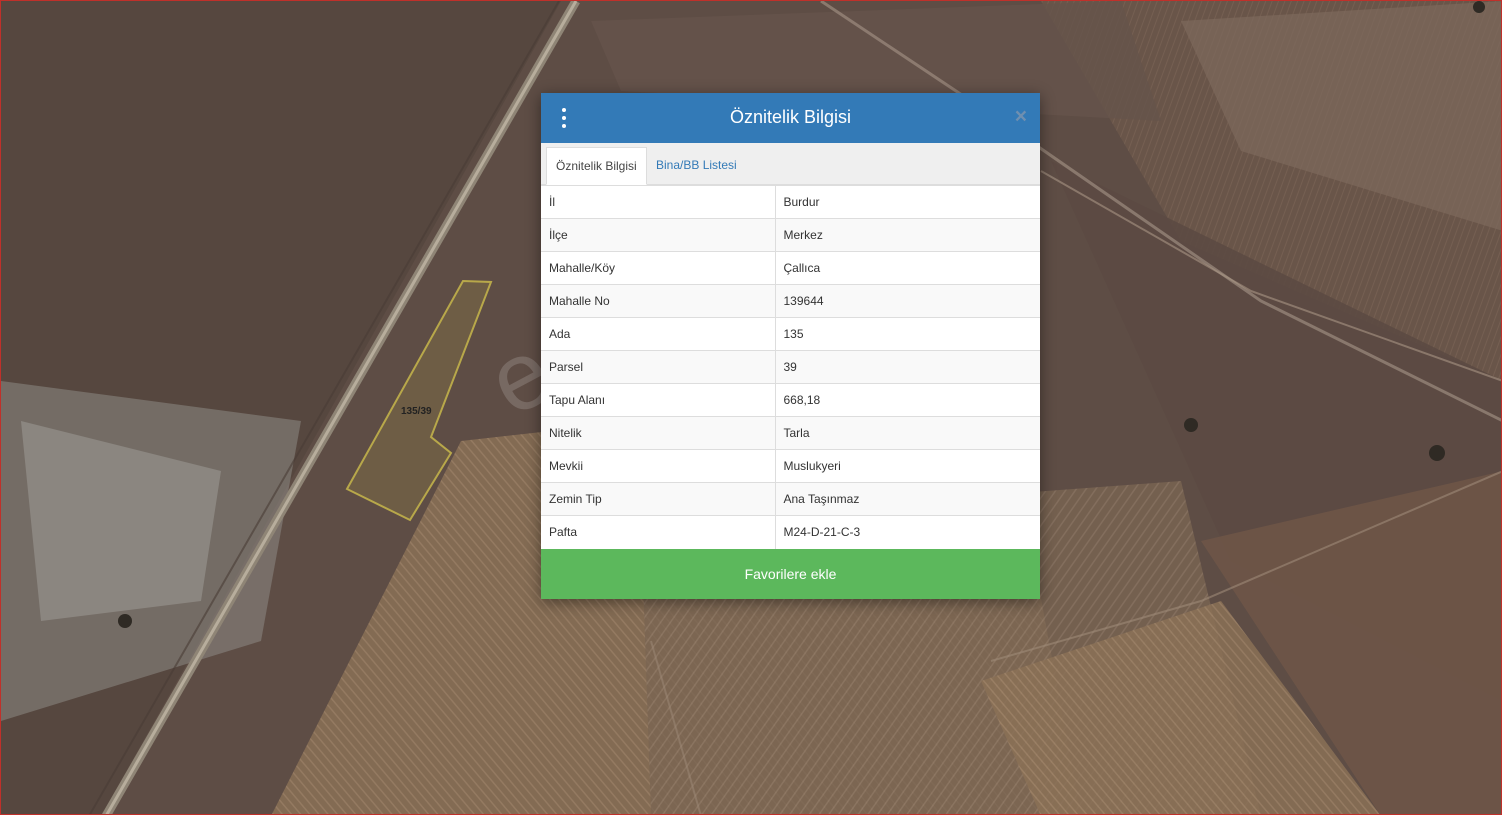 The width and height of the screenshot is (1502, 815). Describe the element at coordinates (907, 268) in the screenshot. I see `row-value: Çallıca` at that location.